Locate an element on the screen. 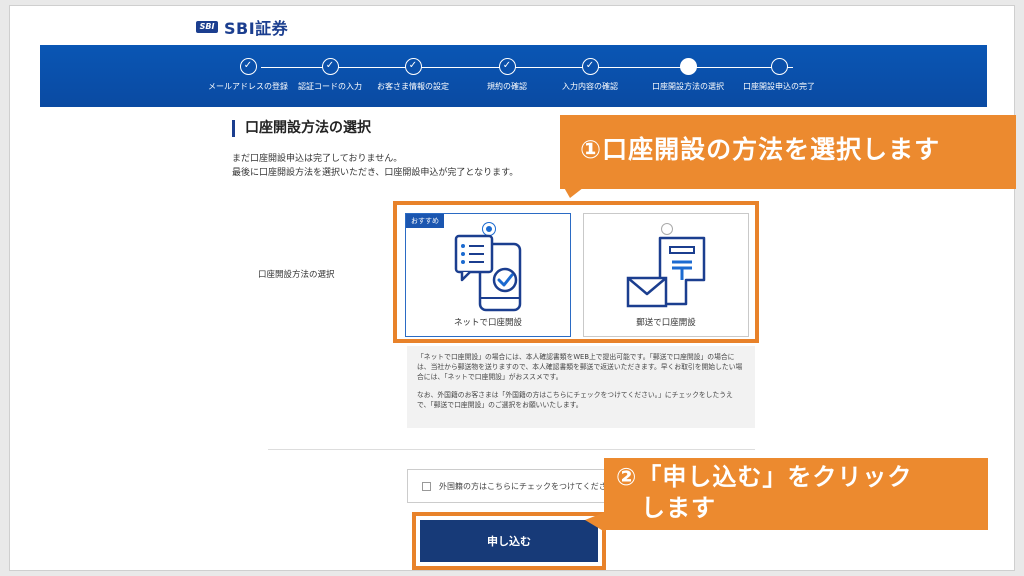  step-7: 口座開設申込の完了 is located at coordinates (779, 75).